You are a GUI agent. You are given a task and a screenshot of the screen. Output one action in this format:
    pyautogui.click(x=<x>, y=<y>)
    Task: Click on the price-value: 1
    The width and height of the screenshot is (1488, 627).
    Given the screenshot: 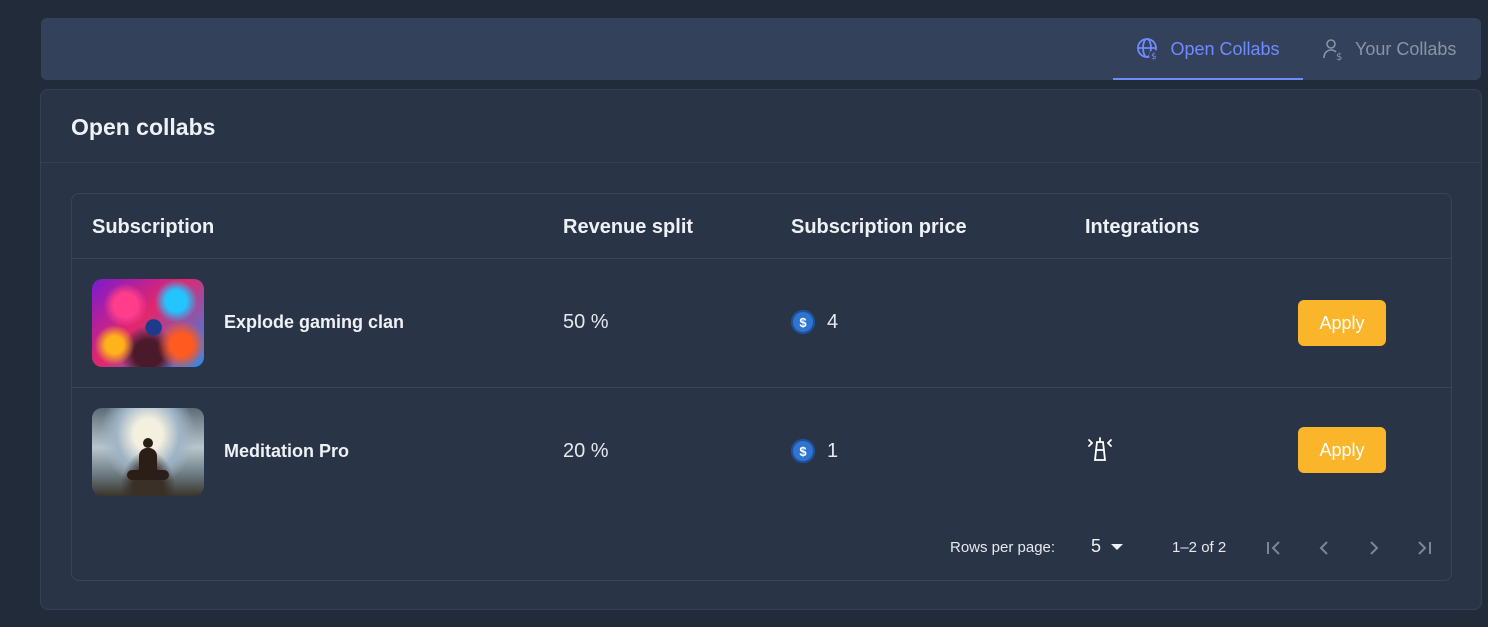 What is the action you would take?
    pyautogui.click(x=833, y=450)
    